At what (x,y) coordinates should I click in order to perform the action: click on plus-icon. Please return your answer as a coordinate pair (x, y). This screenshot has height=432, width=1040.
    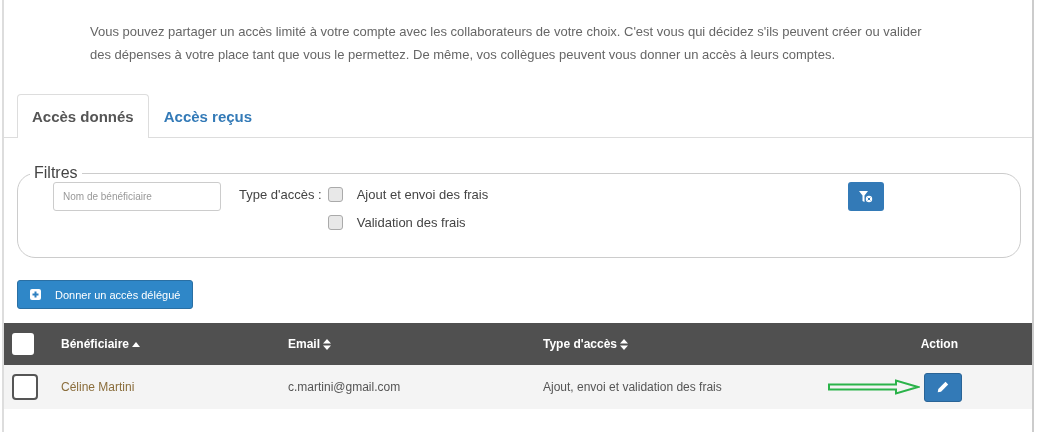
    Looking at the image, I should click on (35, 294).